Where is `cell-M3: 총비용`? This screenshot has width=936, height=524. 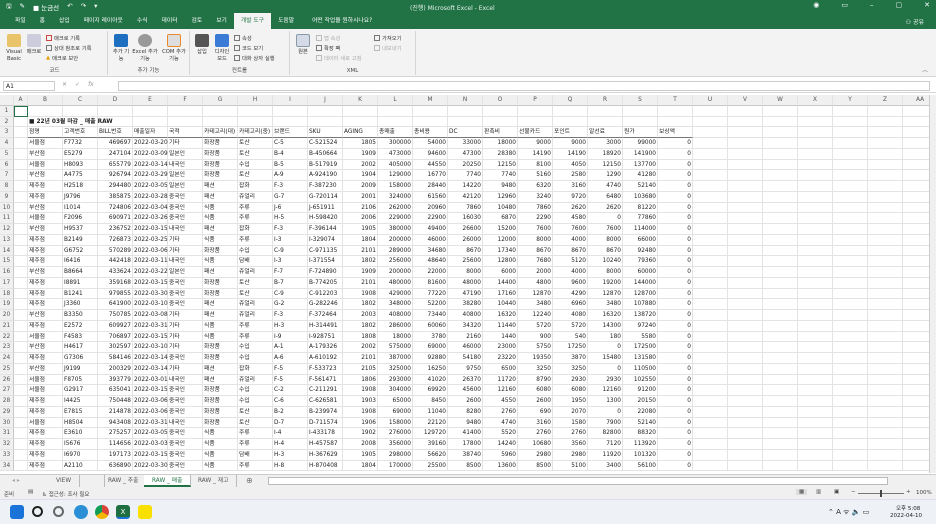
cell-M3: 총비용 is located at coordinates (430, 132).